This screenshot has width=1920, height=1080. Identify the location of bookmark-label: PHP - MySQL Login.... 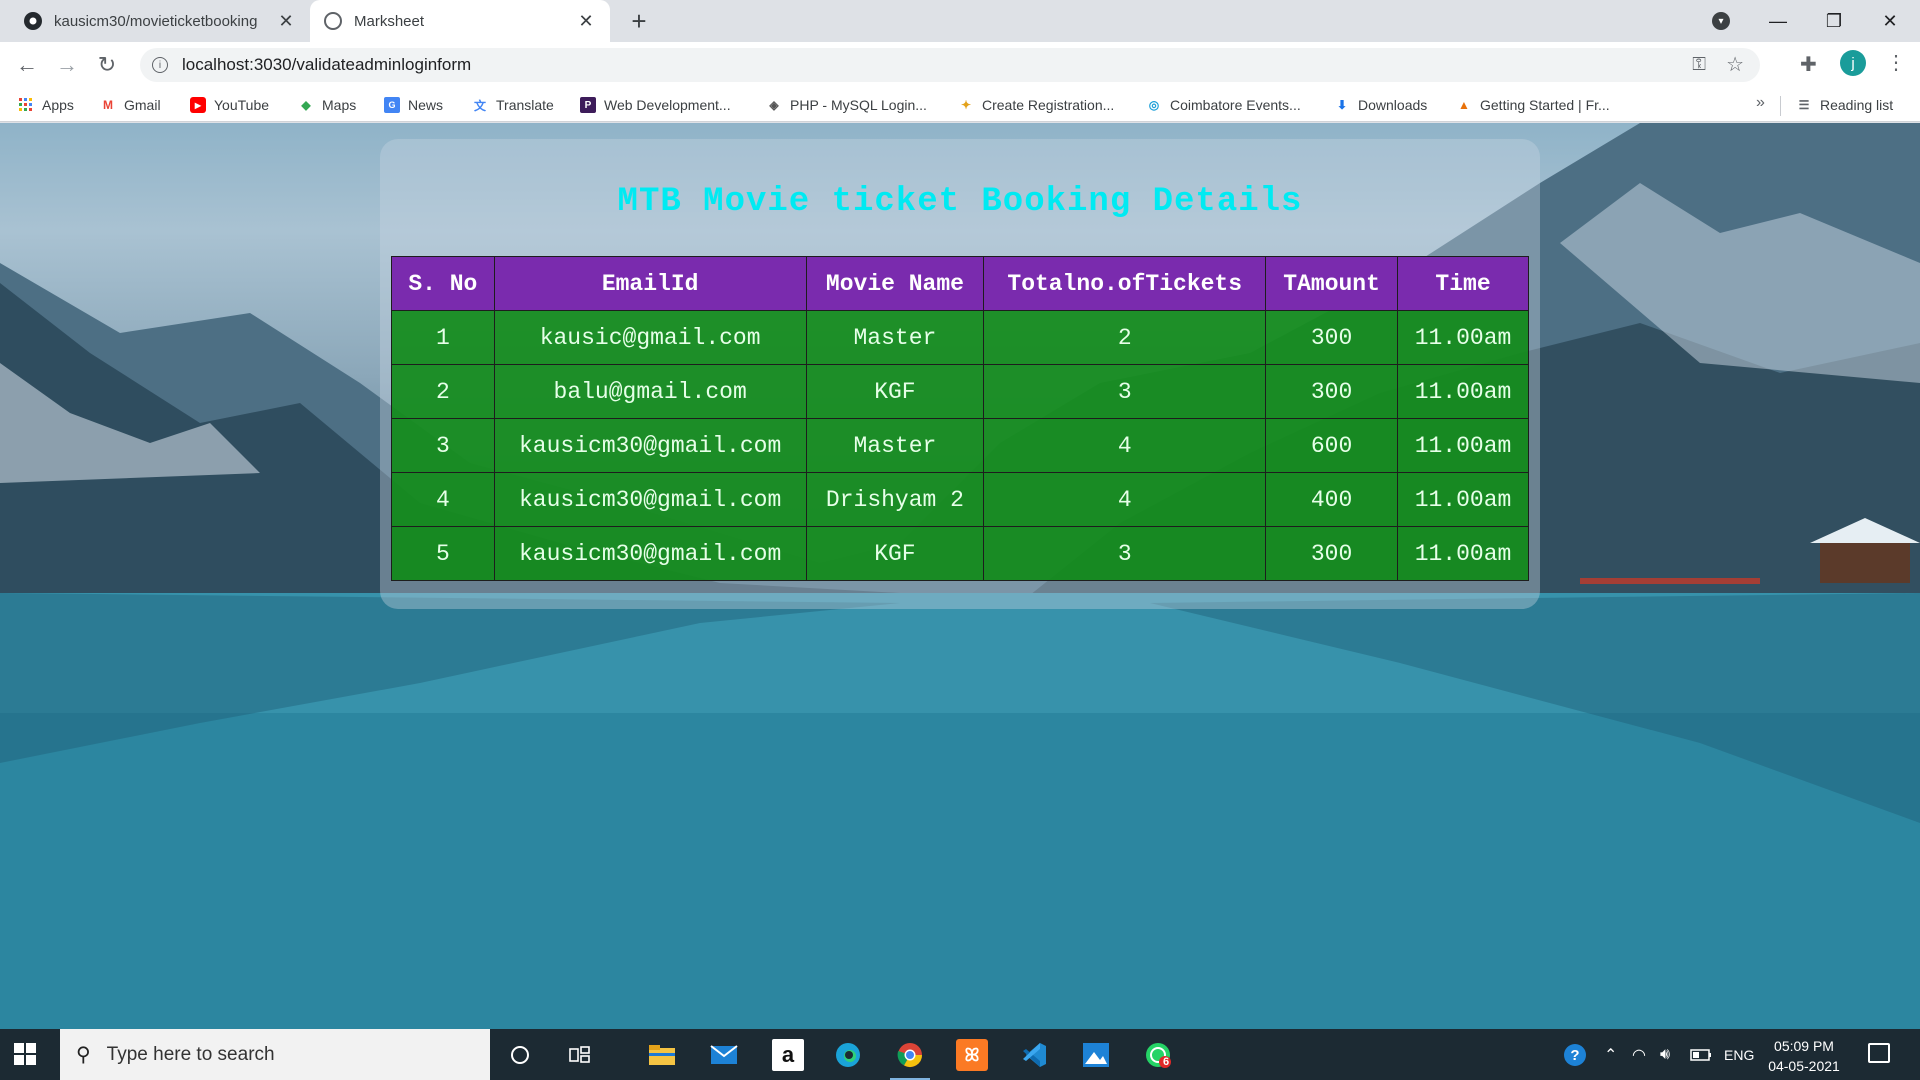
(858, 105).